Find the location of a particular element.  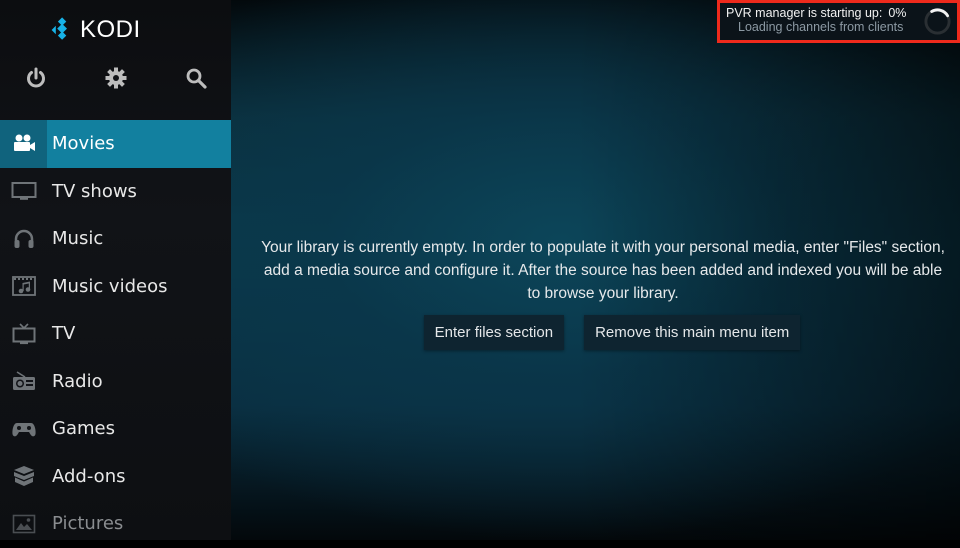

pvr-title: PVR manager is starting up: 0% is located at coordinates (816, 13).